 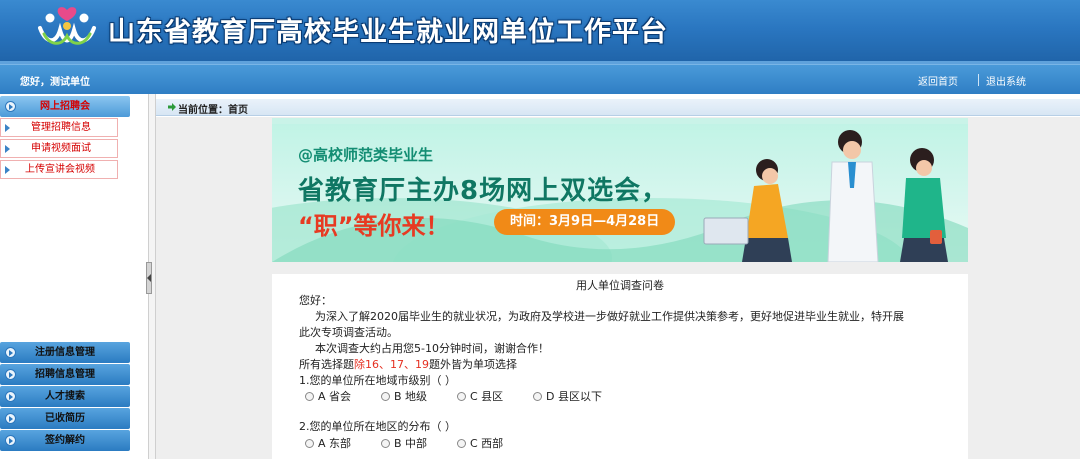 What do you see at coordinates (540, 79) in the screenshot?
I see `top-nav-bar: 您好，测试单位 返回首页 退出系统` at bounding box center [540, 79].